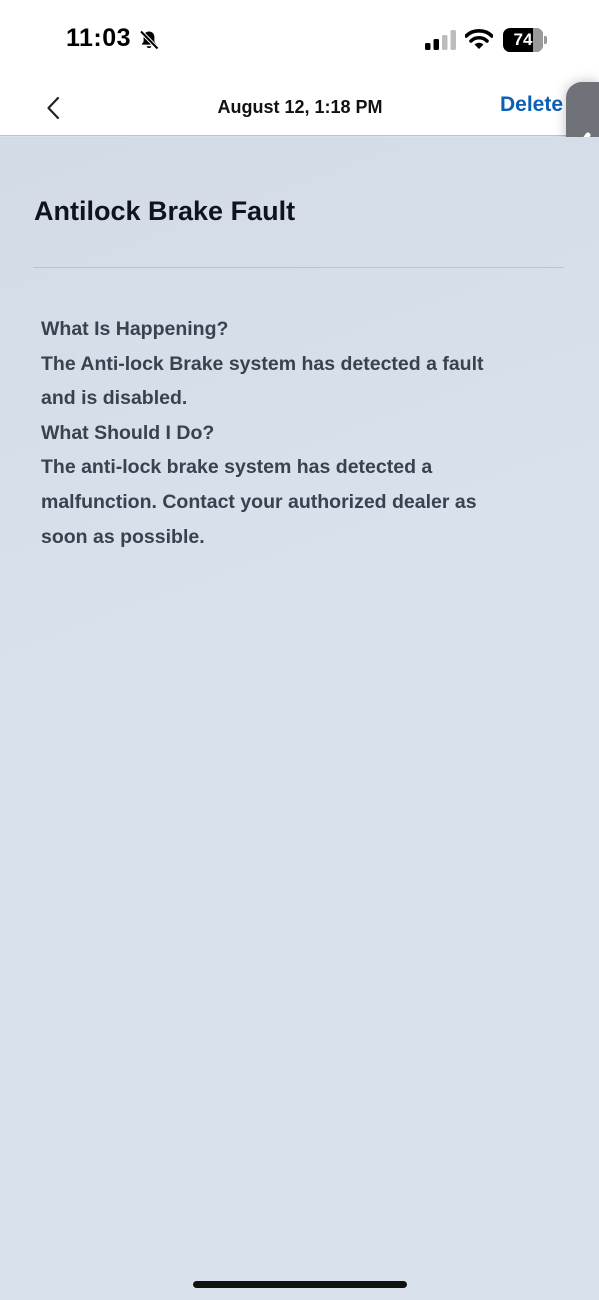  I want to click on home-indicator, so click(300, 1284).